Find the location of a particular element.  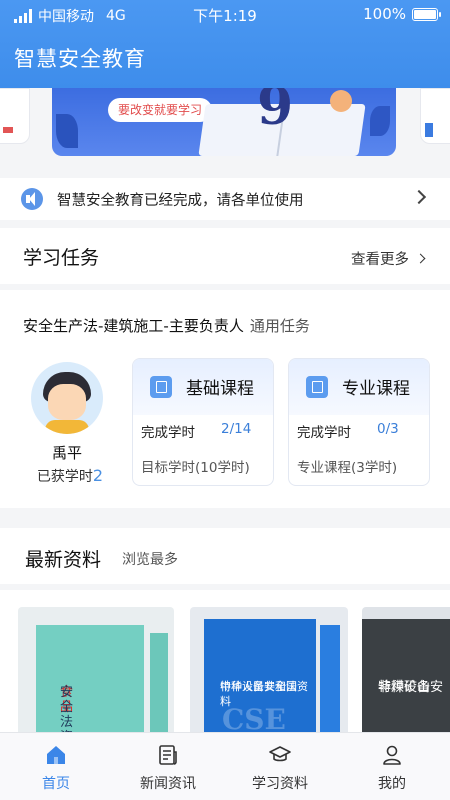

course-title: 专业课程 is located at coordinates (376, 389).